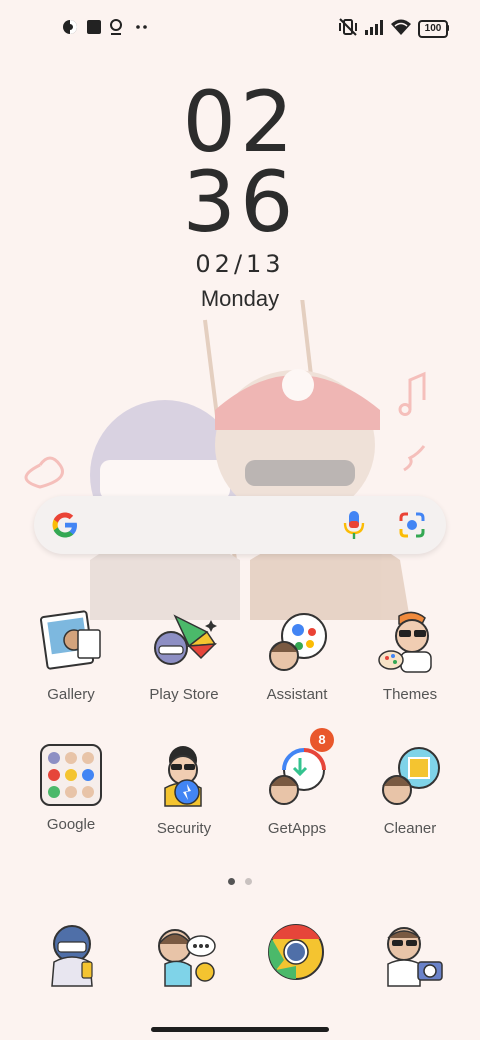 The height and width of the screenshot is (1040, 480). Describe the element at coordinates (410, 694) in the screenshot. I see `app-label: Themes` at that location.